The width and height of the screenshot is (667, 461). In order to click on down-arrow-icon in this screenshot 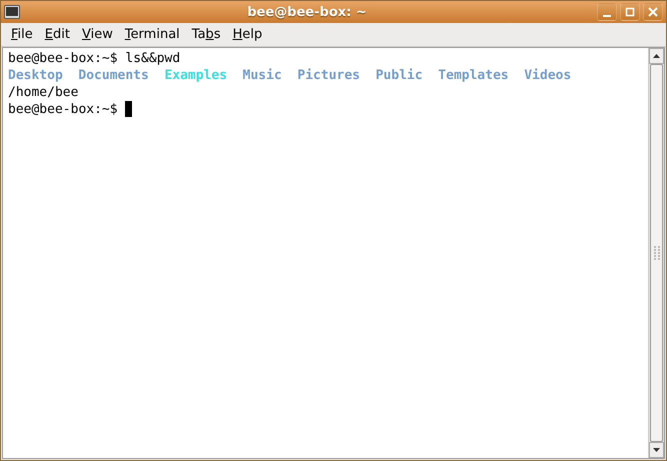, I will do `click(656, 450)`.